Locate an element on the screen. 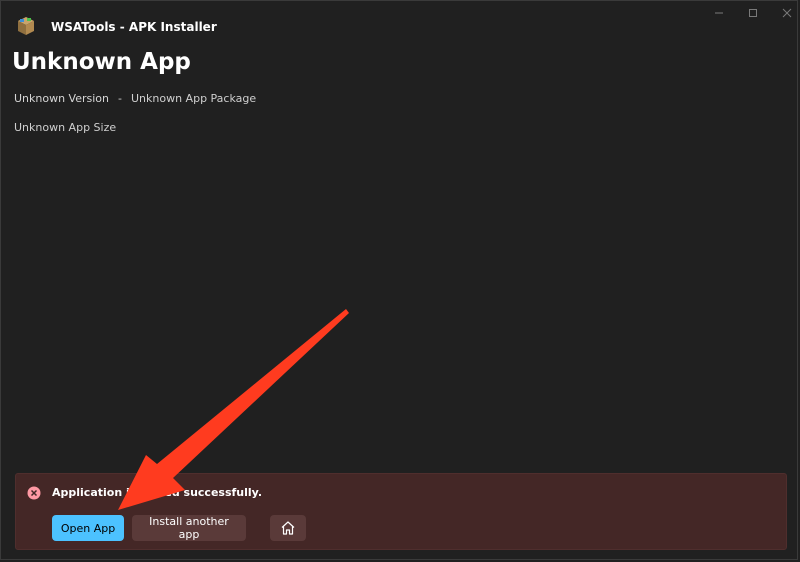 The width and height of the screenshot is (800, 562). app-version: Unknown Version is located at coordinates (62, 98).